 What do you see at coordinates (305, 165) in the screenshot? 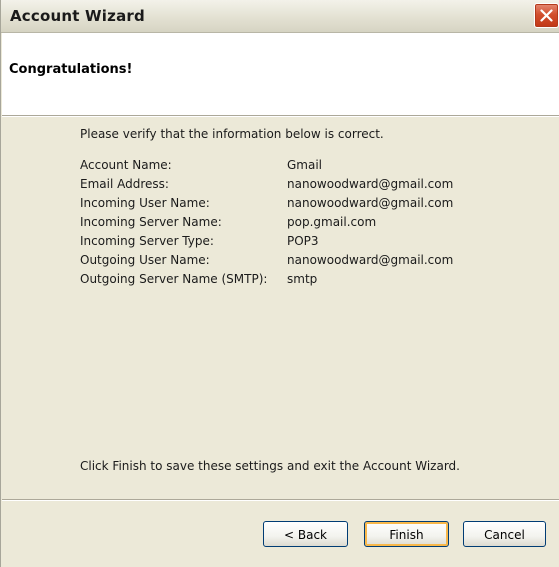
I see `account-name-value: Gmail` at bounding box center [305, 165].